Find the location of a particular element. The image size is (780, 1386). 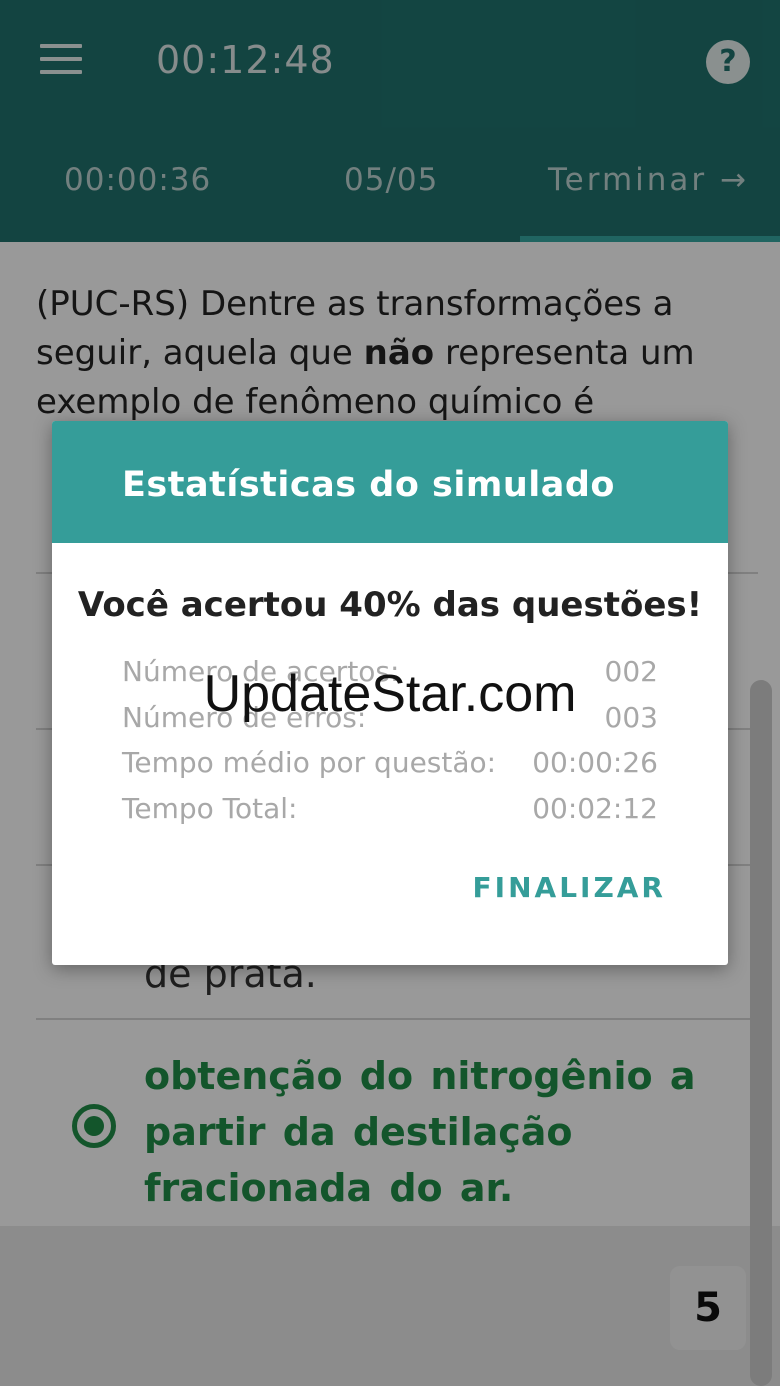

stat-label: Tempo médio por questão: is located at coordinates (309, 762).